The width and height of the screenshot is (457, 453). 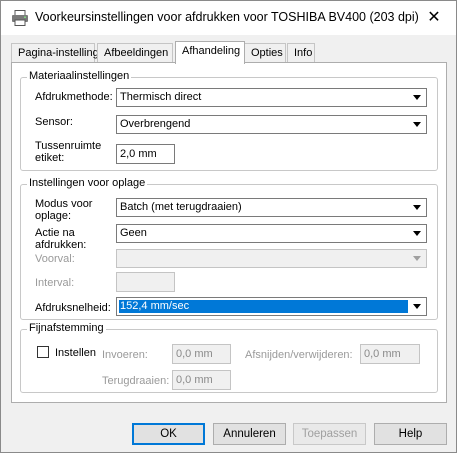 I want to click on gap-label-line2: etiket:, so click(x=50, y=158).